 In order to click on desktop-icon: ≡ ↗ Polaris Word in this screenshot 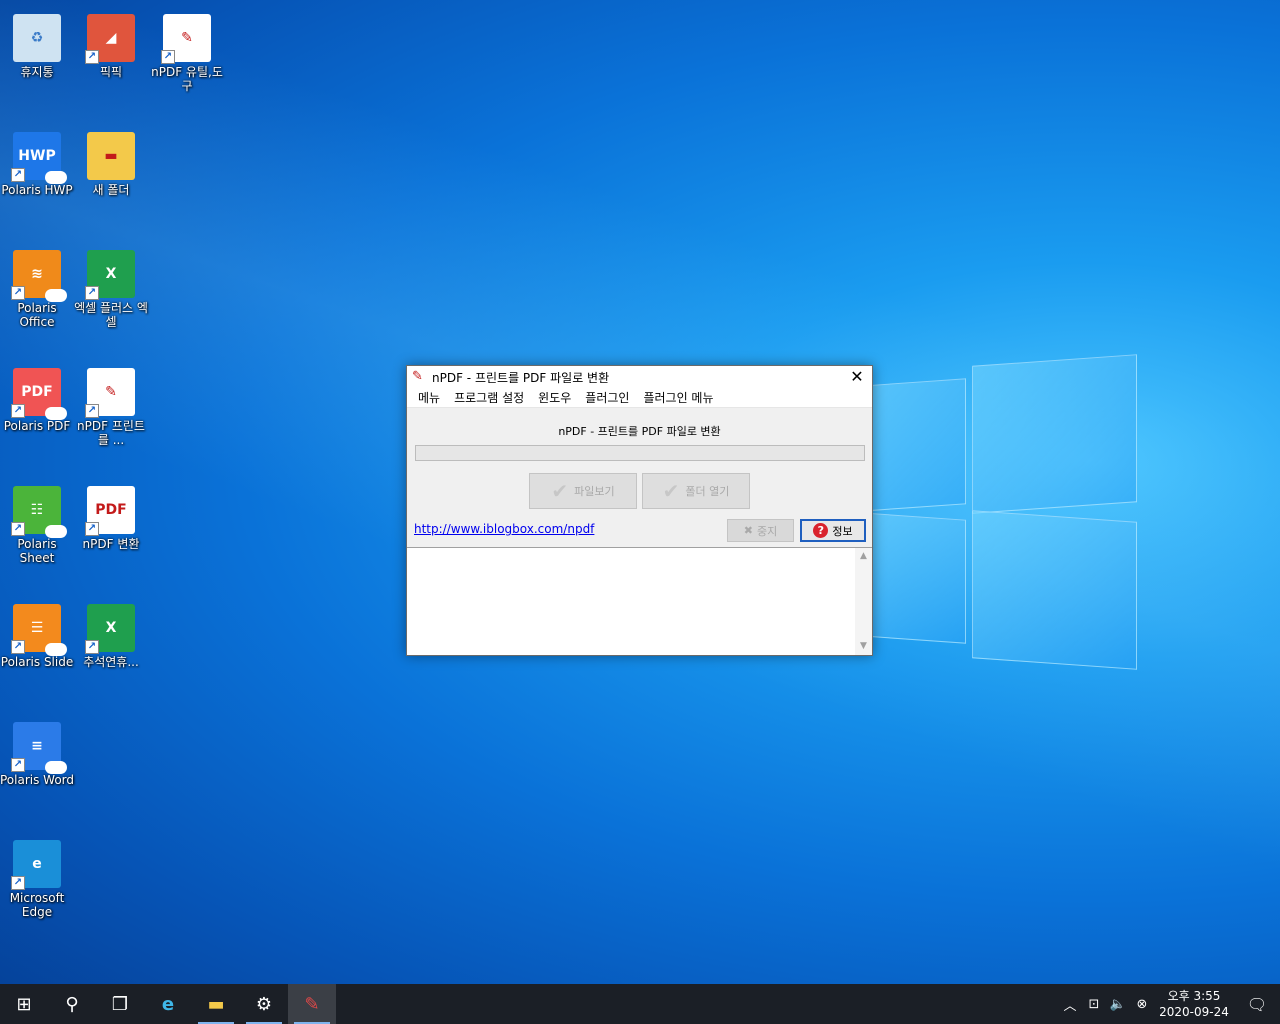, I will do `click(37, 751)`.